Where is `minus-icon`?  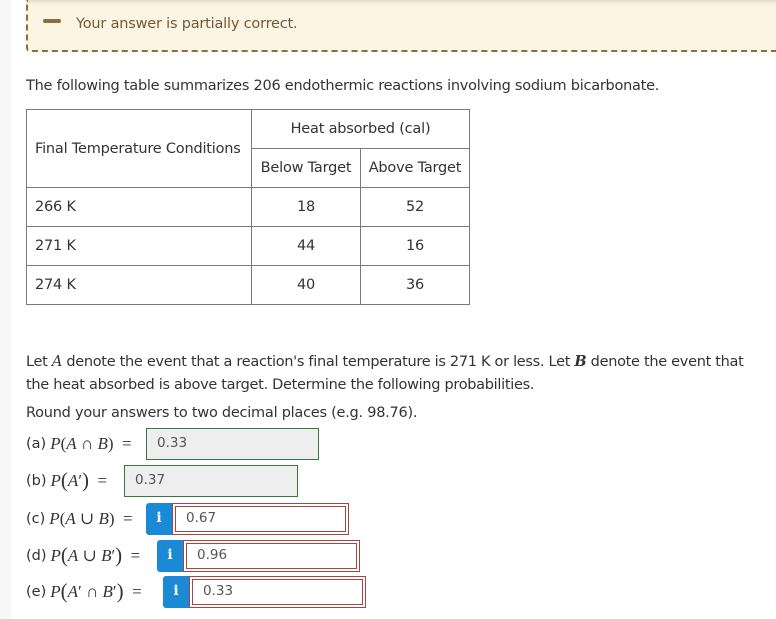
minus-icon is located at coordinates (52, 21).